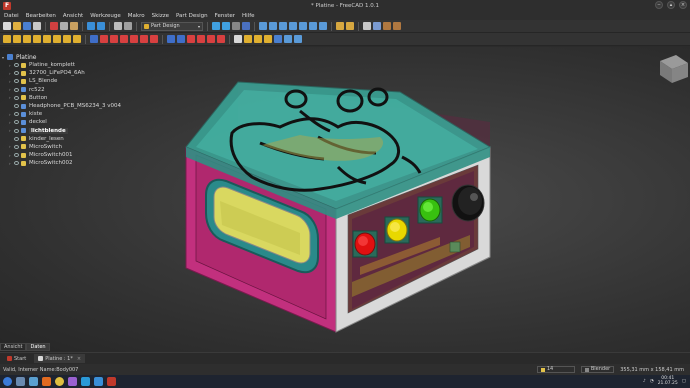  Describe the element at coordinates (17, 39) in the screenshot. I see `sketch-icon` at that location.